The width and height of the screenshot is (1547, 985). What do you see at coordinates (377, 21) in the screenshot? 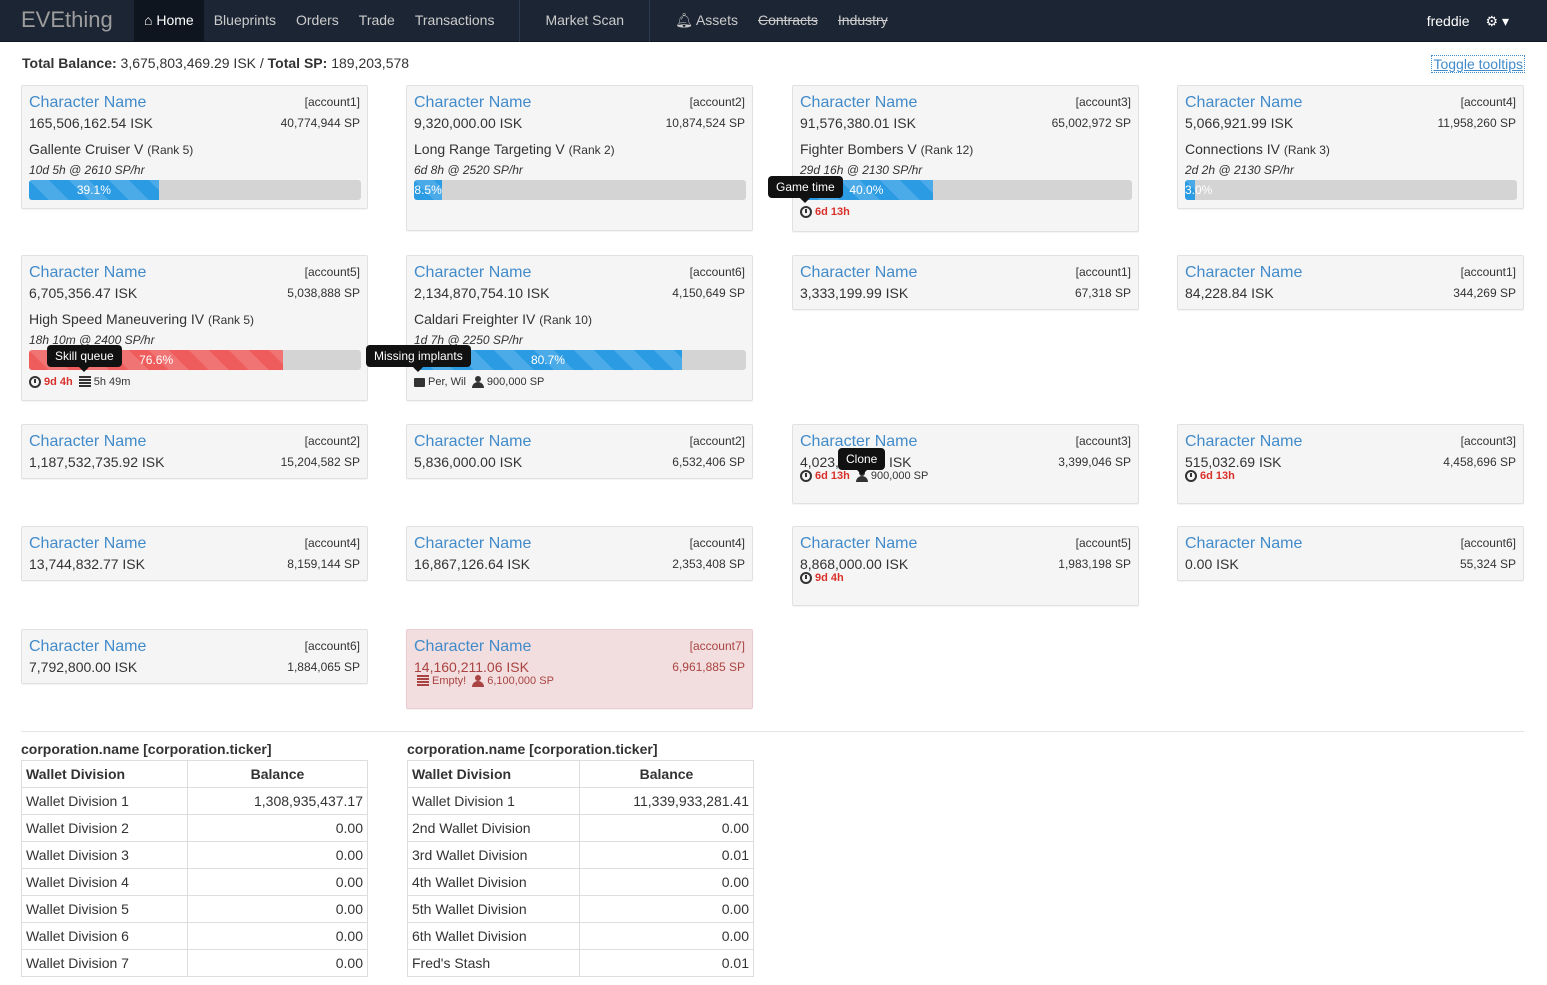
I see `nav-trade: Trade` at bounding box center [377, 21].